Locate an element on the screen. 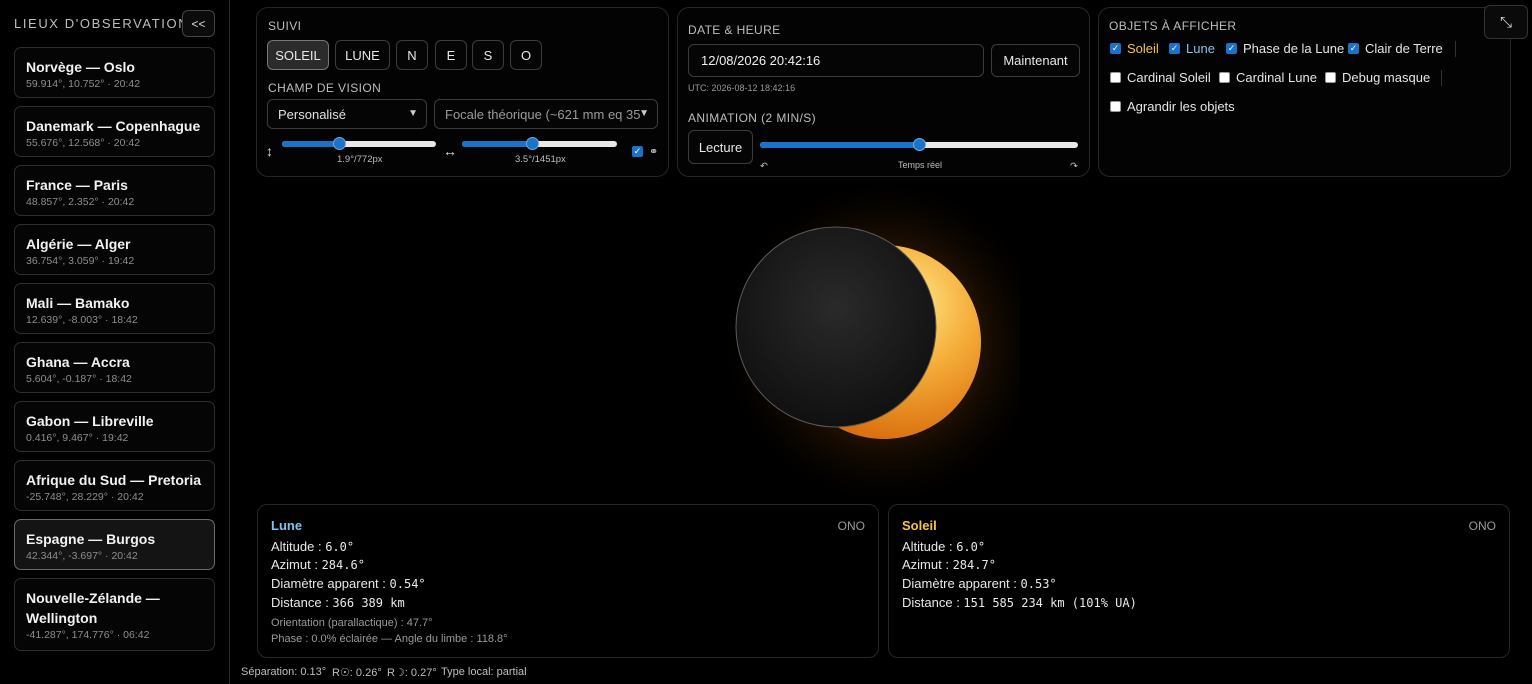 The height and width of the screenshot is (684, 1532). fov-preset-value: Personalisé is located at coordinates (312, 114).